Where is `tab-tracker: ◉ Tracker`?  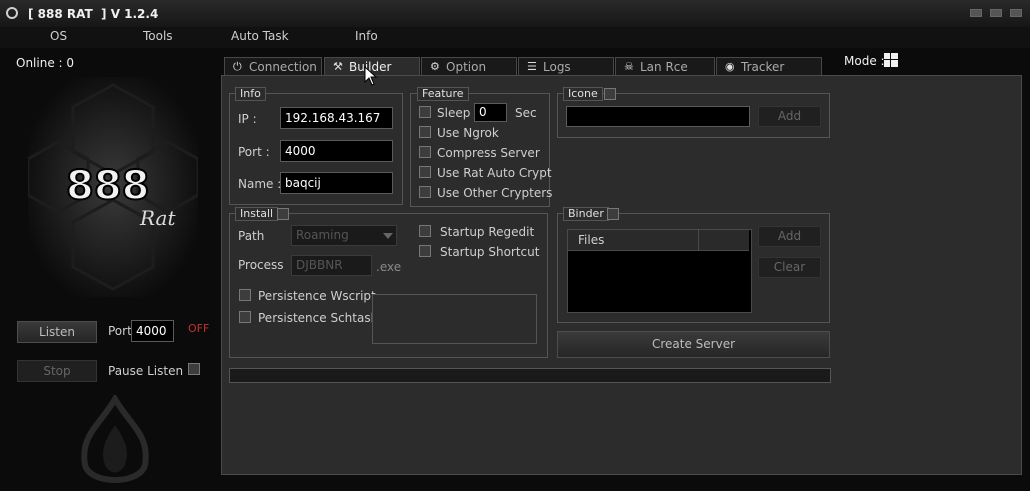
tab-tracker: ◉ Tracker is located at coordinates (769, 66).